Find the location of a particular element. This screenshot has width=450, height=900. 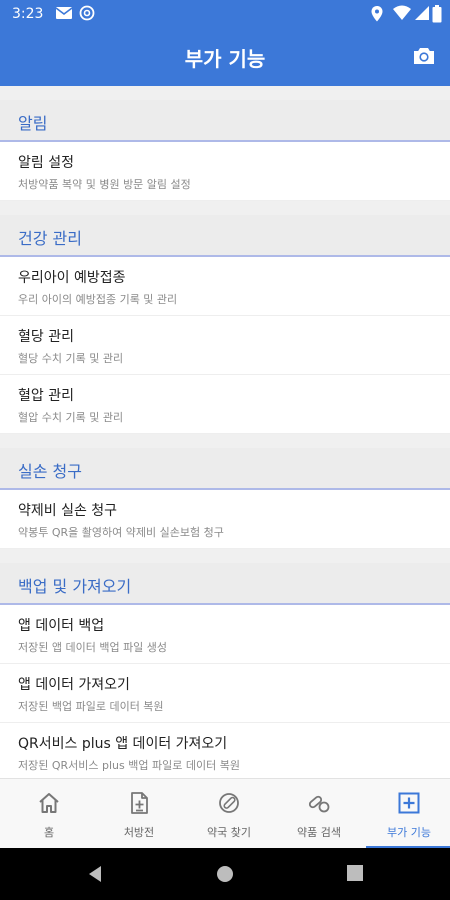

blood-pressure-item: 혈압 관리 혈압 수치 기록 및 관리 is located at coordinates (225, 404).